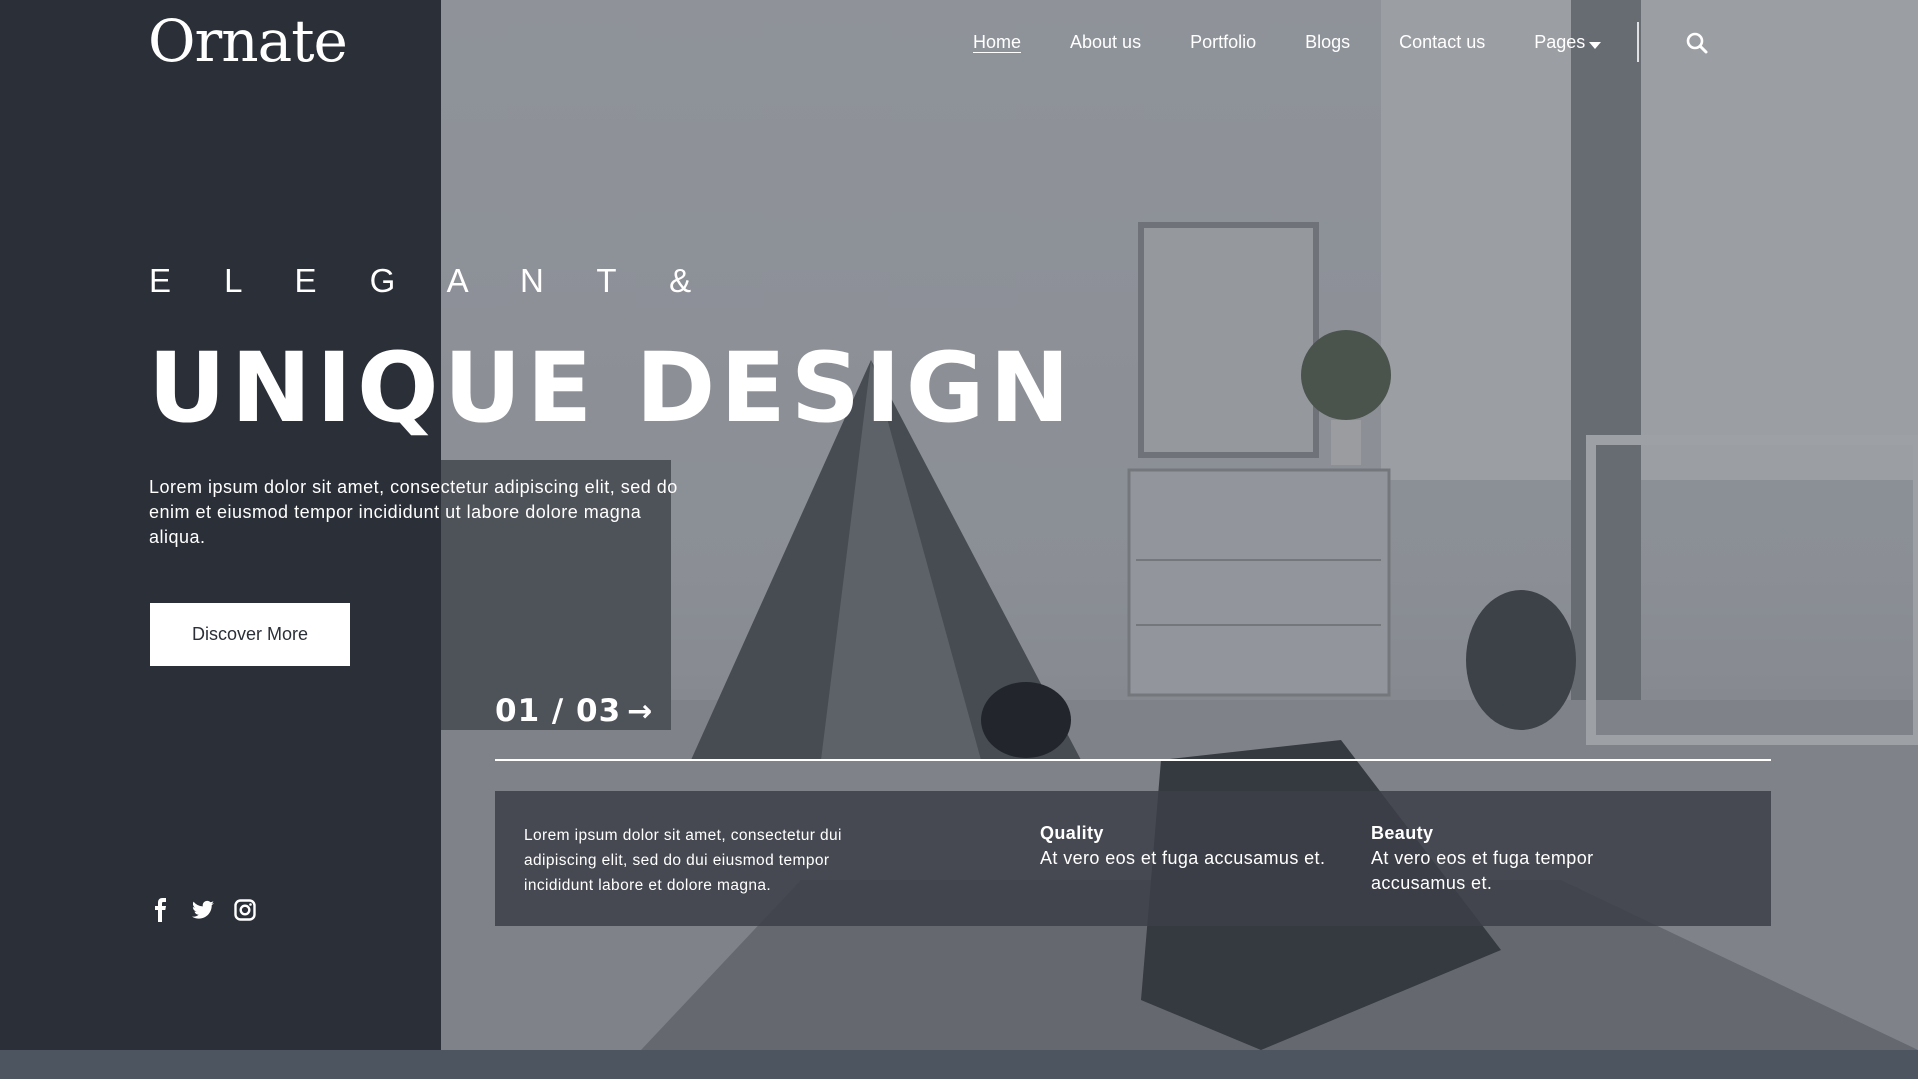 The image size is (1918, 1079). Describe the element at coordinates (431, 280) in the screenshot. I see `hero-eyebrow: E L E G A N T &` at that location.